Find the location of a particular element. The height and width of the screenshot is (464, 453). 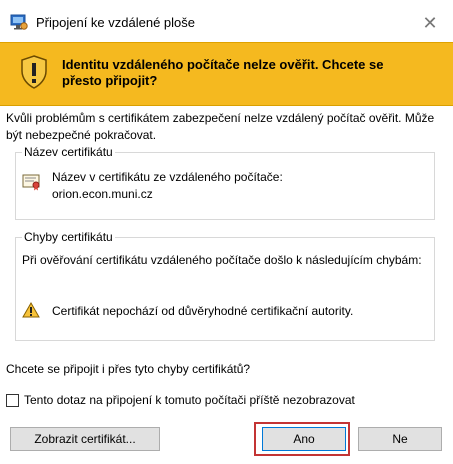

remote-desktop-icon is located at coordinates (19, 22).